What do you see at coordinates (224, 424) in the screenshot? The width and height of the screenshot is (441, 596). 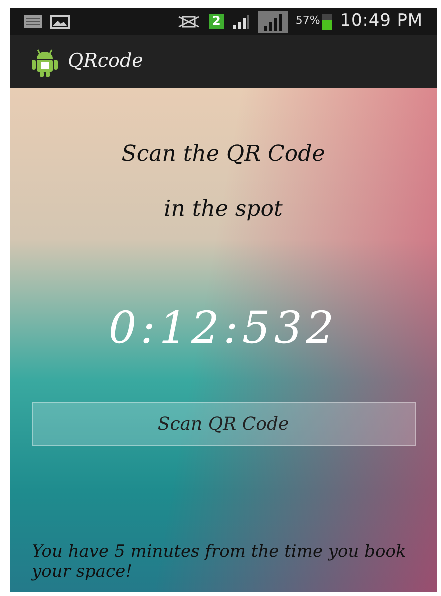 I see `scan-button: Scan QR Code` at bounding box center [224, 424].